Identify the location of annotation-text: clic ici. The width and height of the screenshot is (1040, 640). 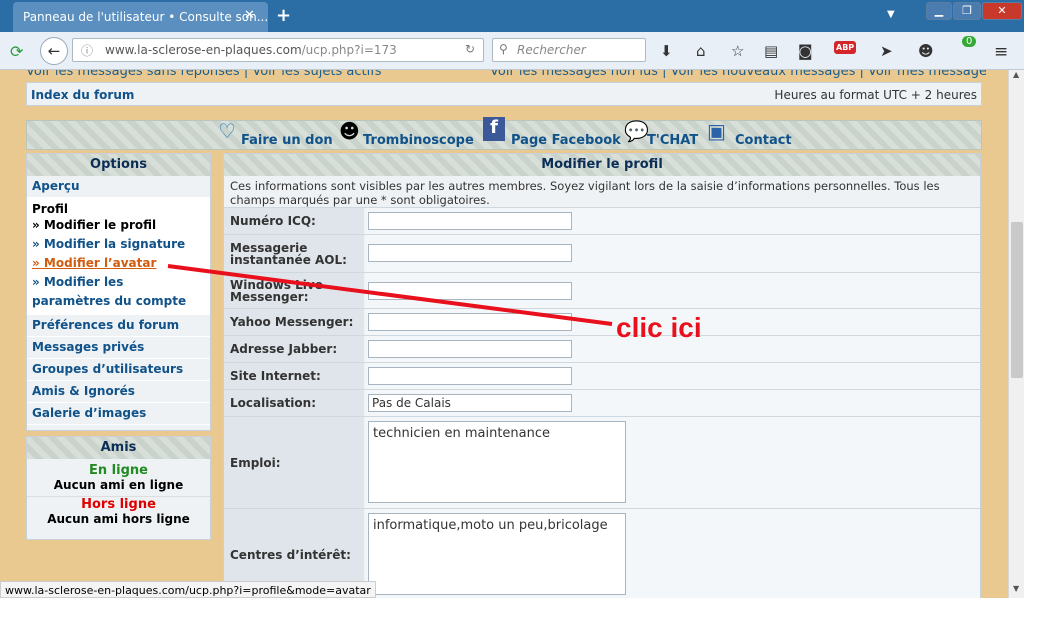
(659, 327).